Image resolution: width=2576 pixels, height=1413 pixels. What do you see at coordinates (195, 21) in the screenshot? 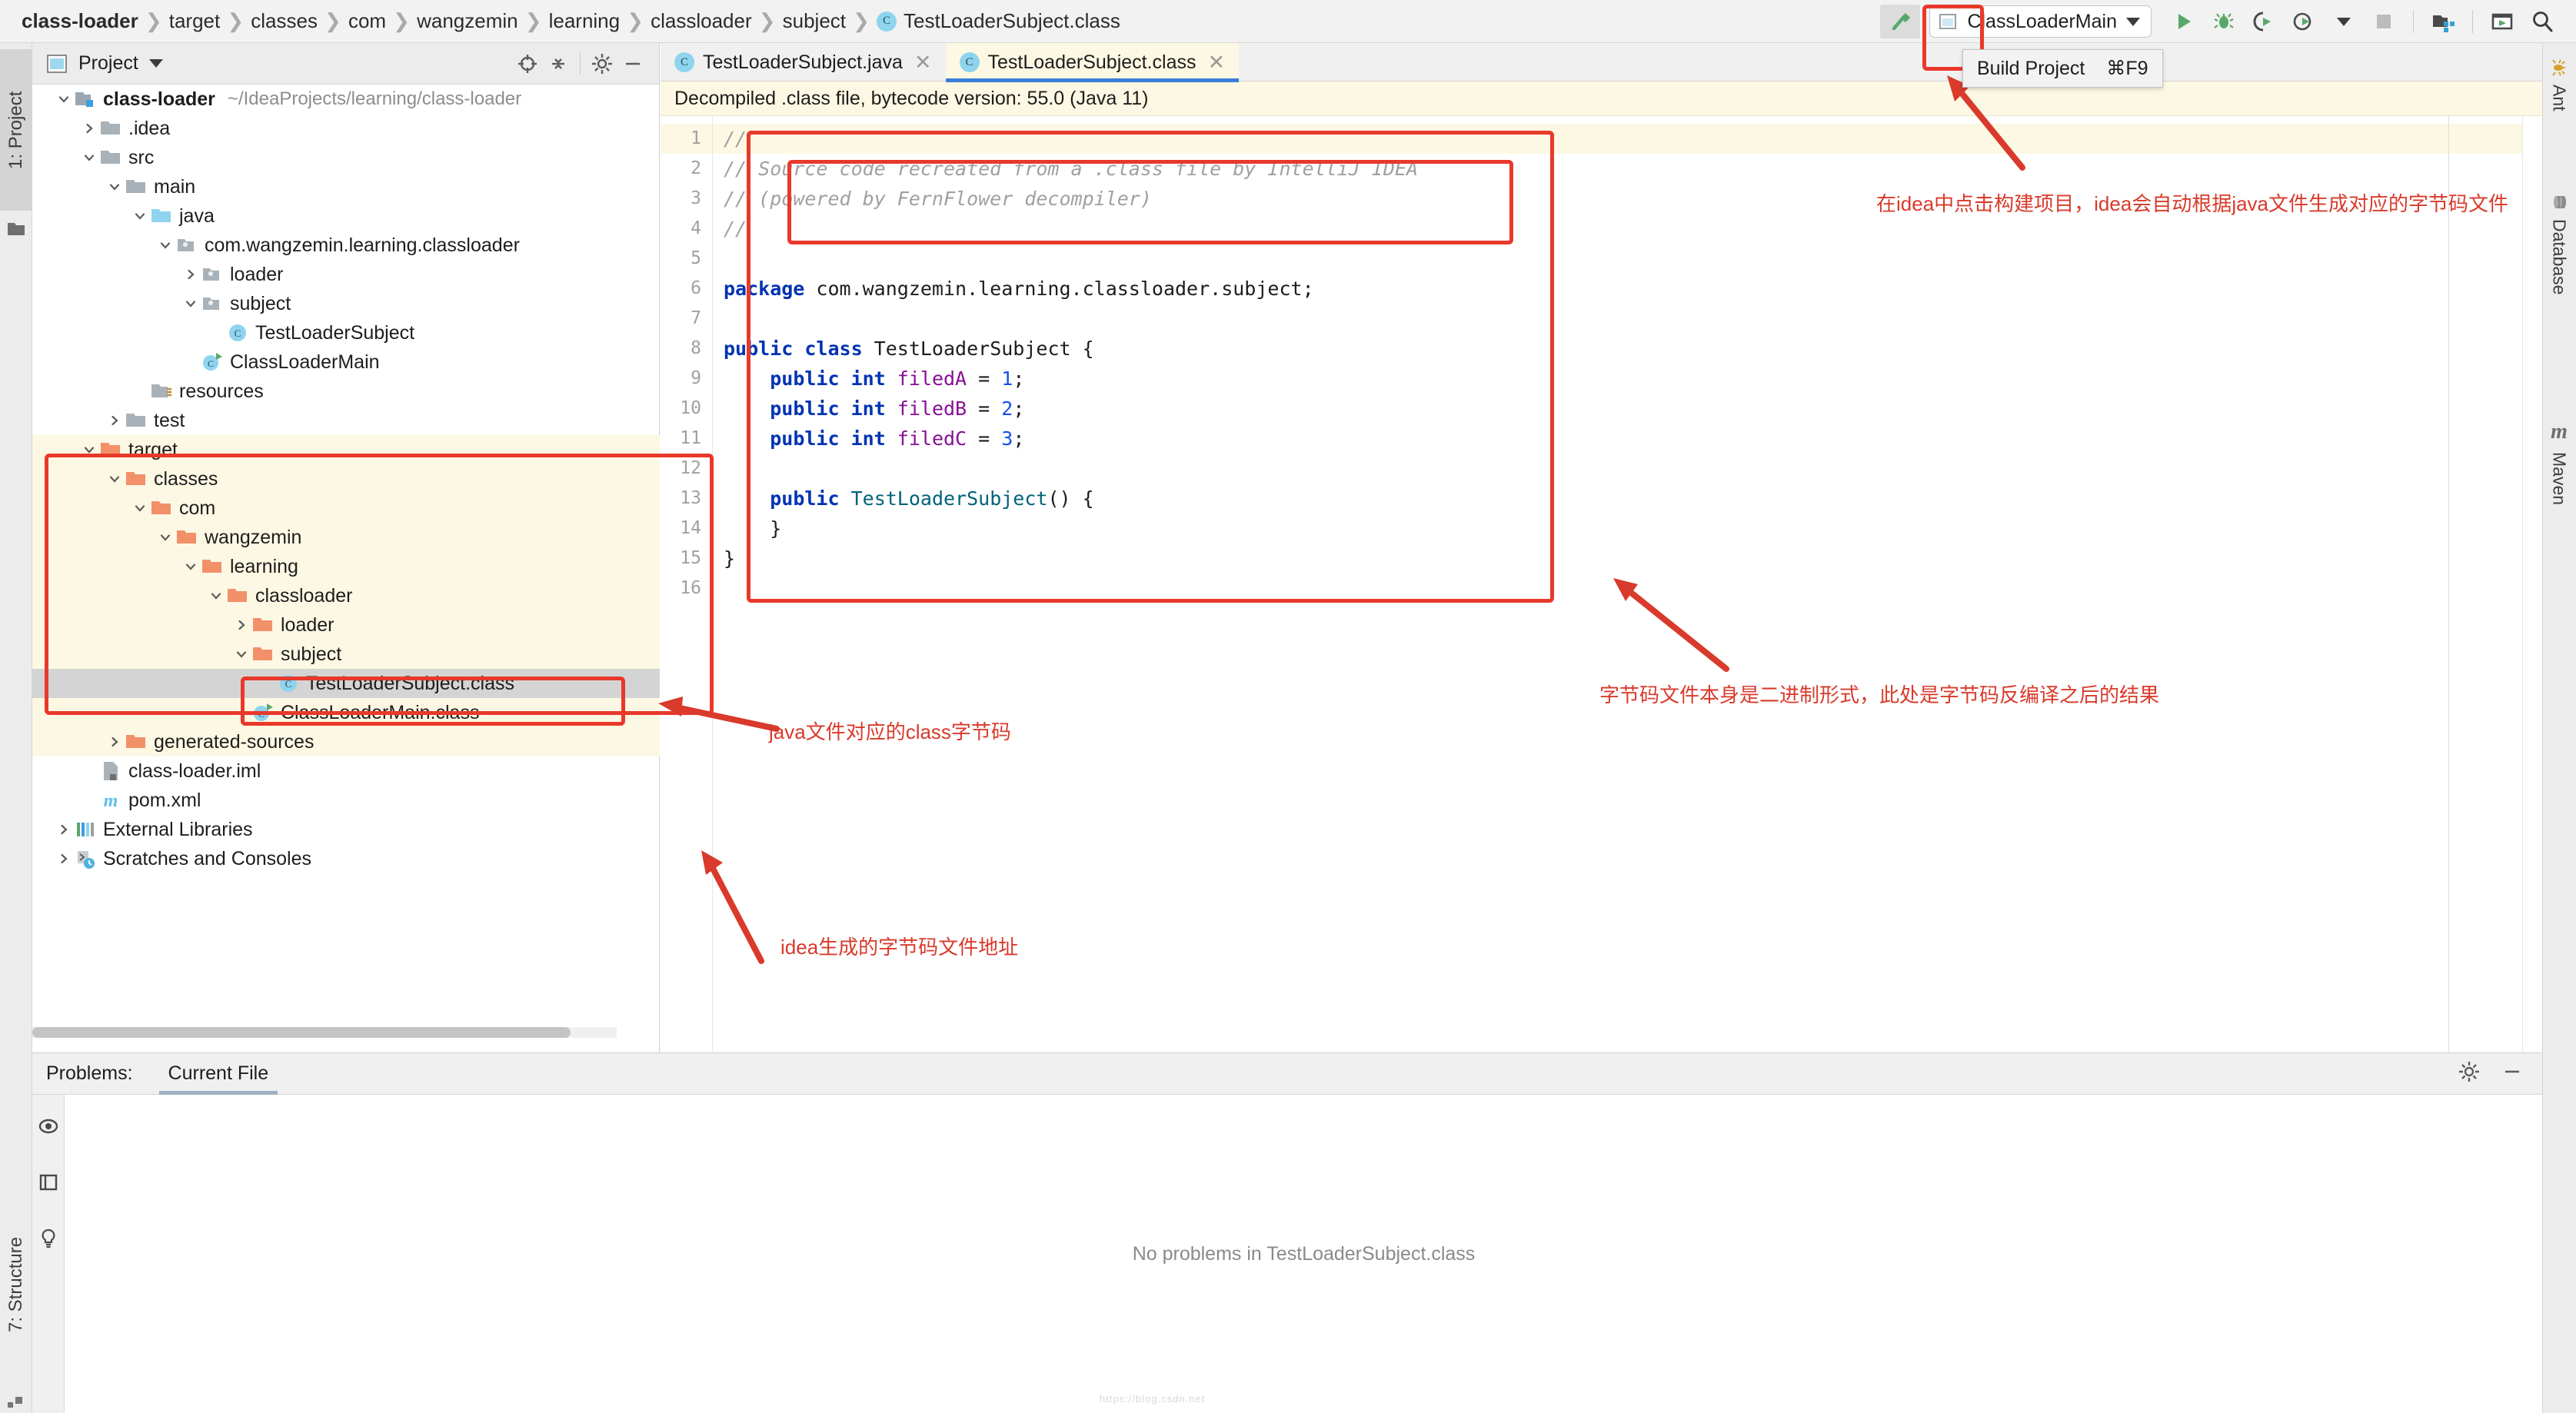
I see `breadcrumb-item-target: target` at bounding box center [195, 21].